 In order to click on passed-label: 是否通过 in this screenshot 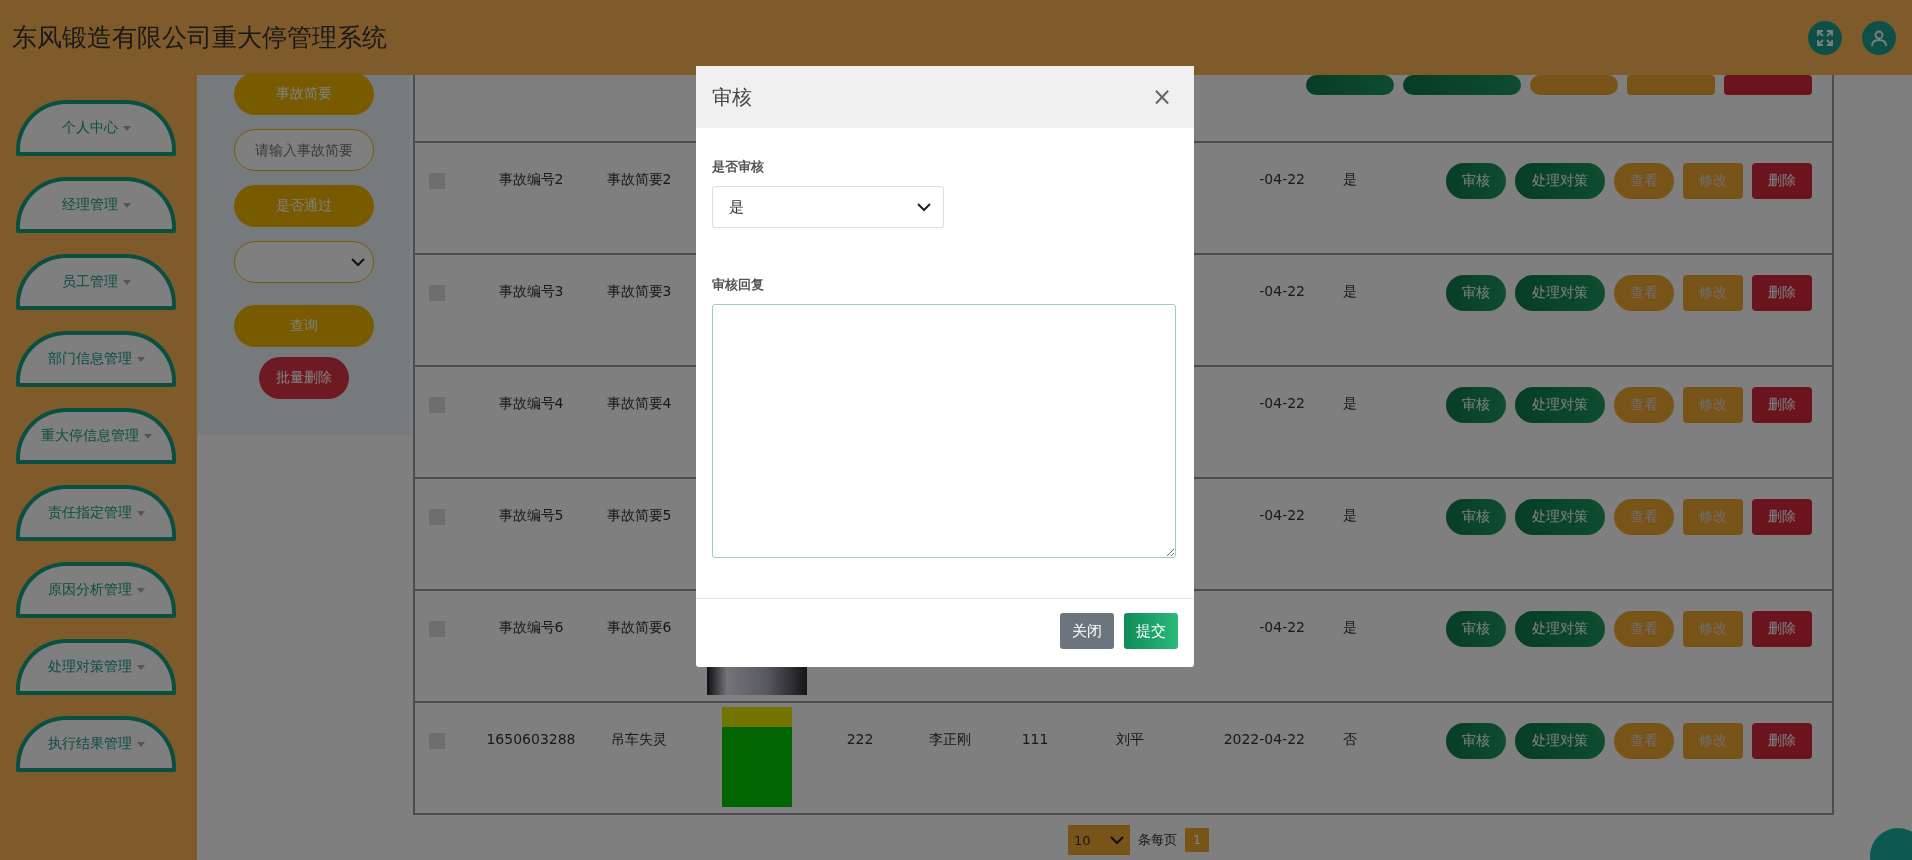, I will do `click(303, 206)`.